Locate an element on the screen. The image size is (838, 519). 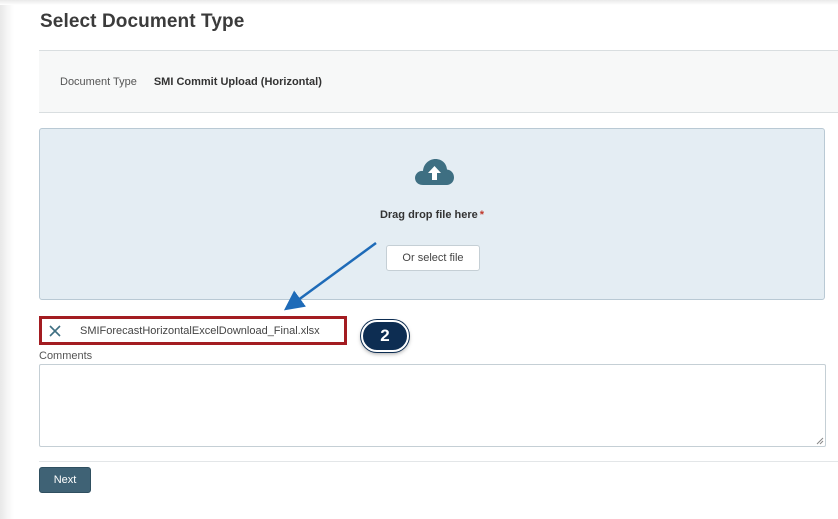
document-type-value: SMI Commit Upload (Horizontal) is located at coordinates (237, 81).